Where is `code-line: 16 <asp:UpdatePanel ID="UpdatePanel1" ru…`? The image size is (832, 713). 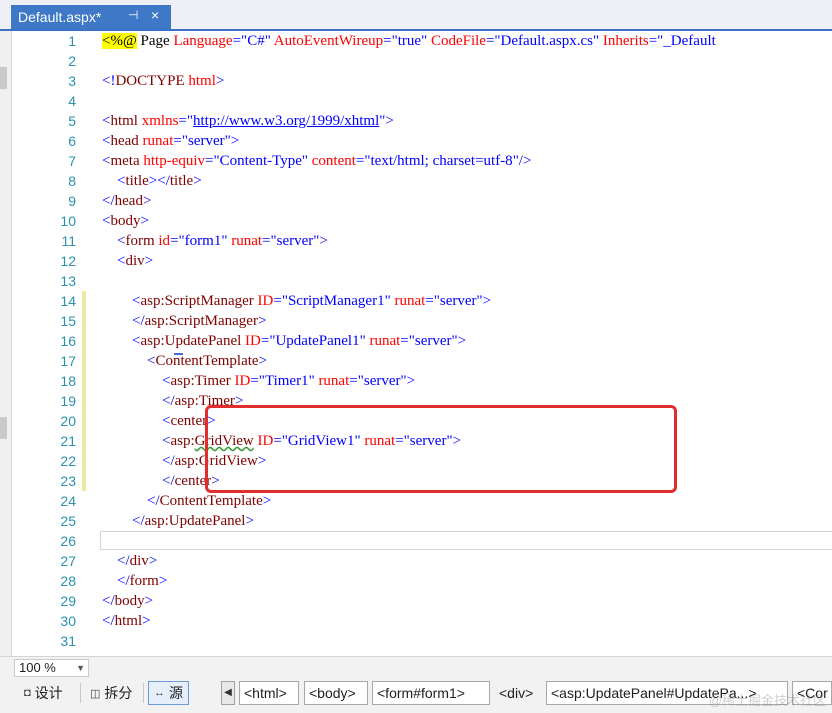 code-line: 16 <asp:UpdatePanel ID="UpdatePanel1" ru… is located at coordinates (422, 341).